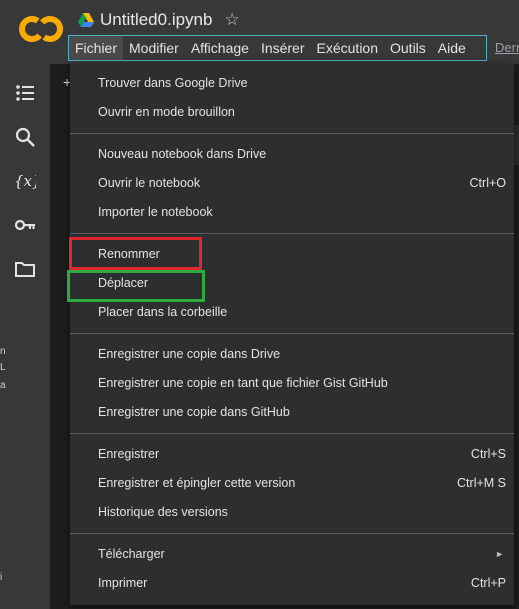  Describe the element at coordinates (135, 253) in the screenshot. I see `rename-highlight-box` at that location.